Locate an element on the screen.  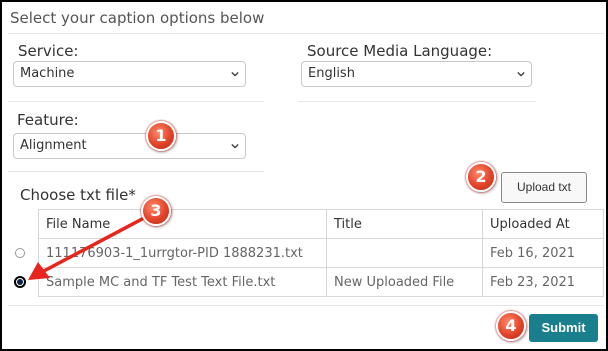
service-select-value: Machine is located at coordinates (47, 73).